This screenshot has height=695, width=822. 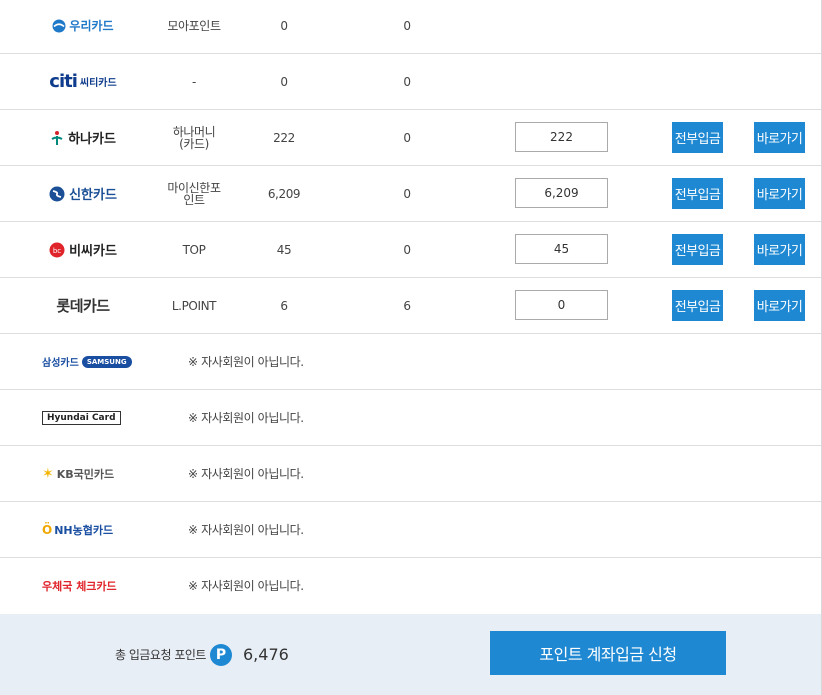 What do you see at coordinates (194, 25) in the screenshot?
I see `point-name: 모아포인트` at bounding box center [194, 25].